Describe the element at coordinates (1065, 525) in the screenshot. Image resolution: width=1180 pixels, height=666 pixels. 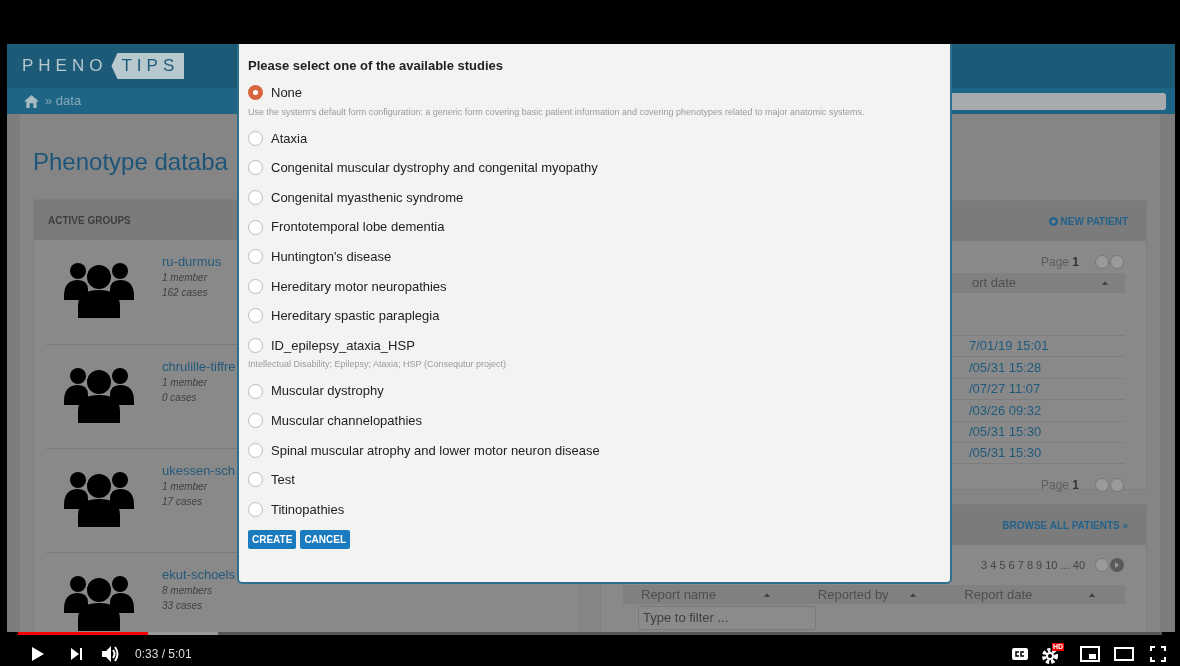
I see `browse-all-link: BROWSE ALL PATIENTS »` at that location.